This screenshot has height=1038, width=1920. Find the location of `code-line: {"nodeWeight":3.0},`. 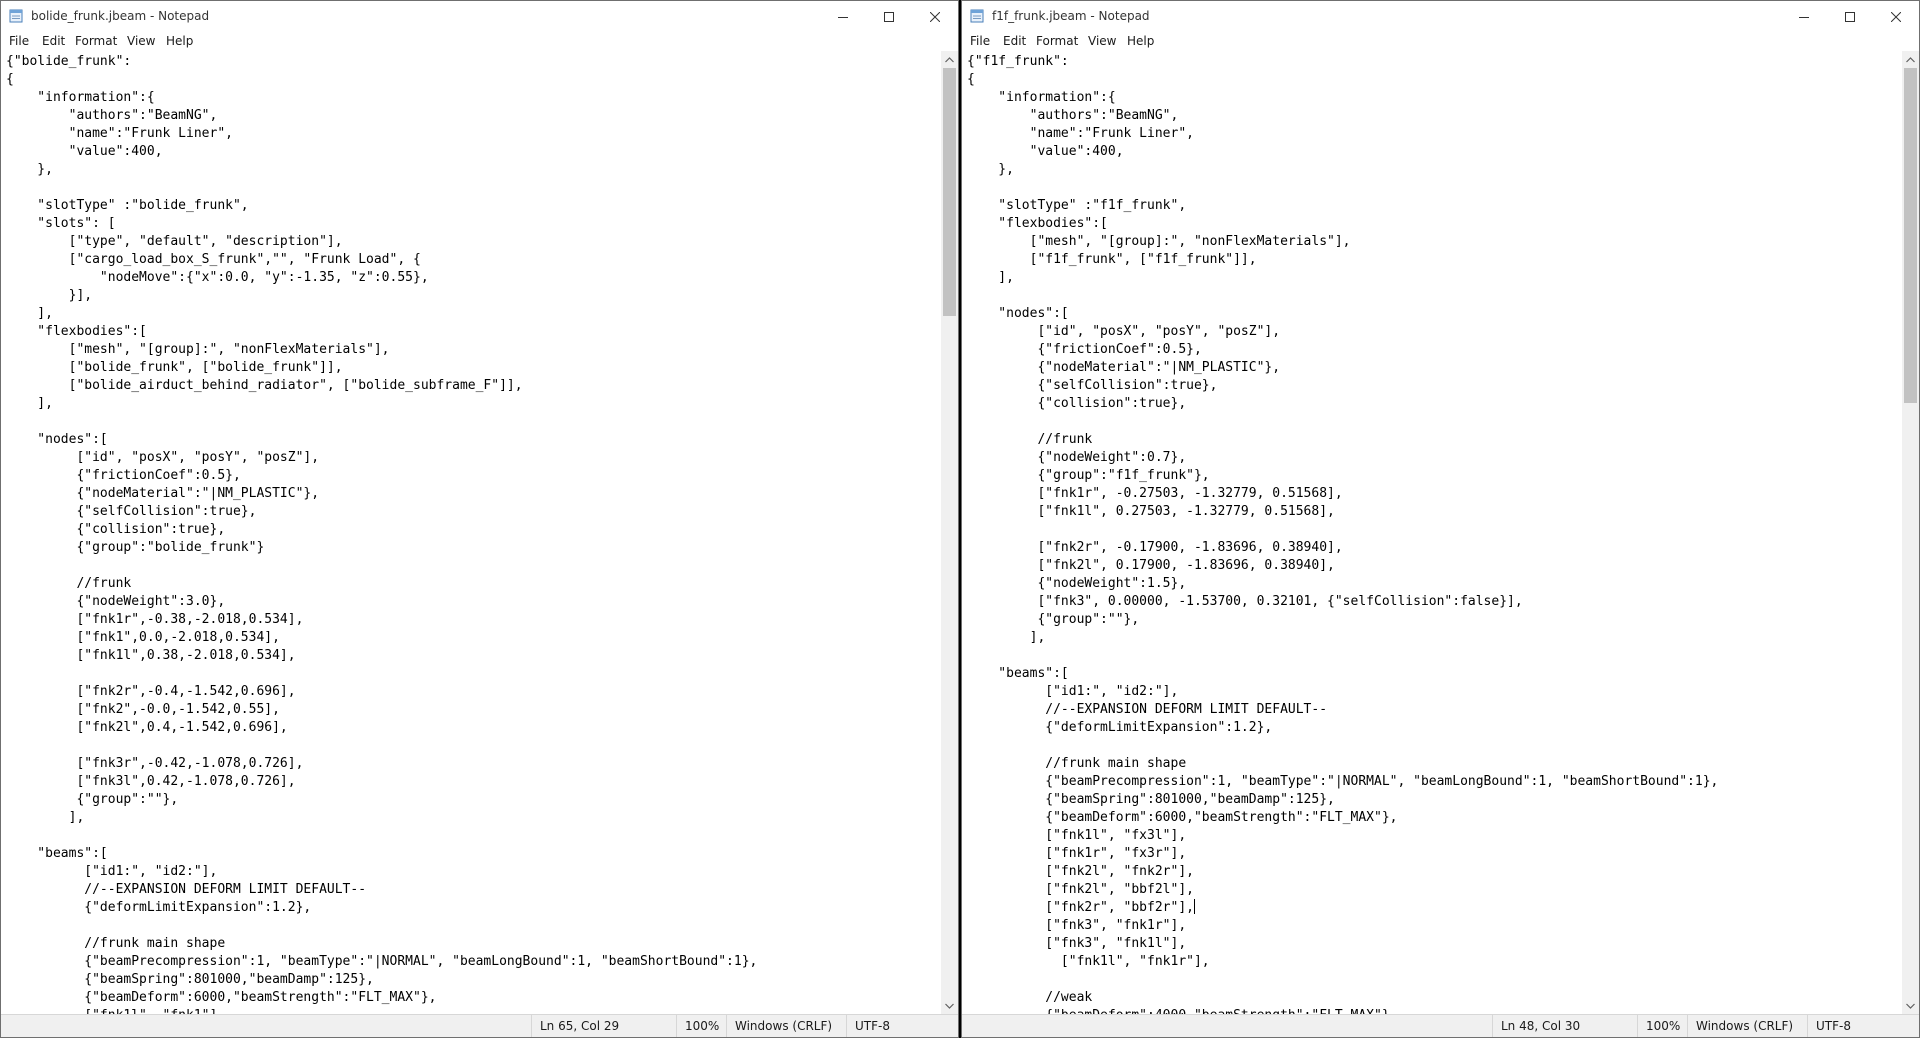

code-line: {"nodeWeight":3.0}, is located at coordinates (473, 602).